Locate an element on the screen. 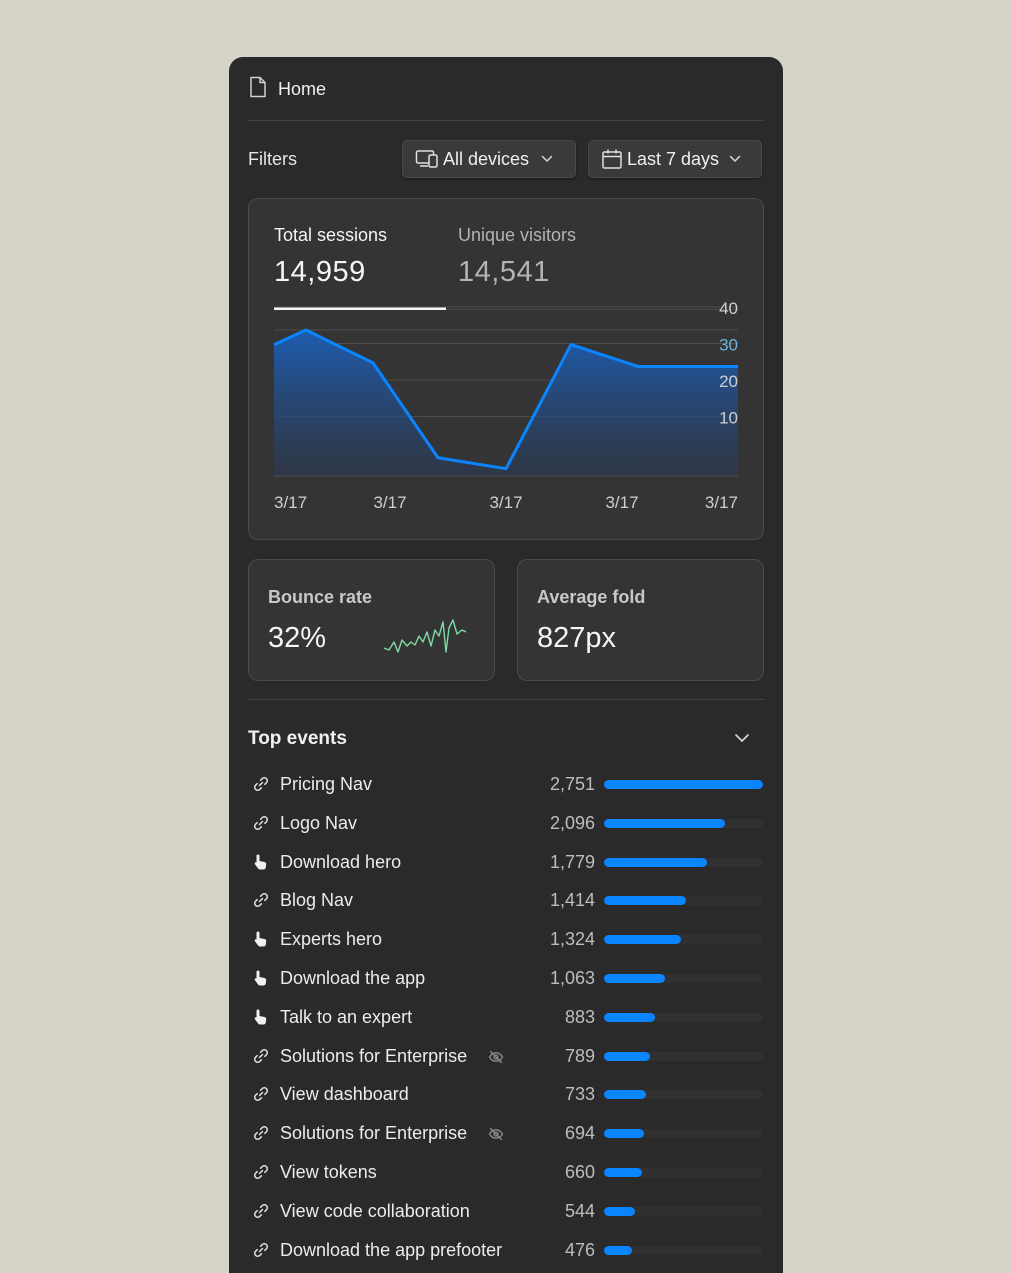 This screenshot has width=1011, height=1273. event-row: View dashboard 733 is located at coordinates (506, 1094).